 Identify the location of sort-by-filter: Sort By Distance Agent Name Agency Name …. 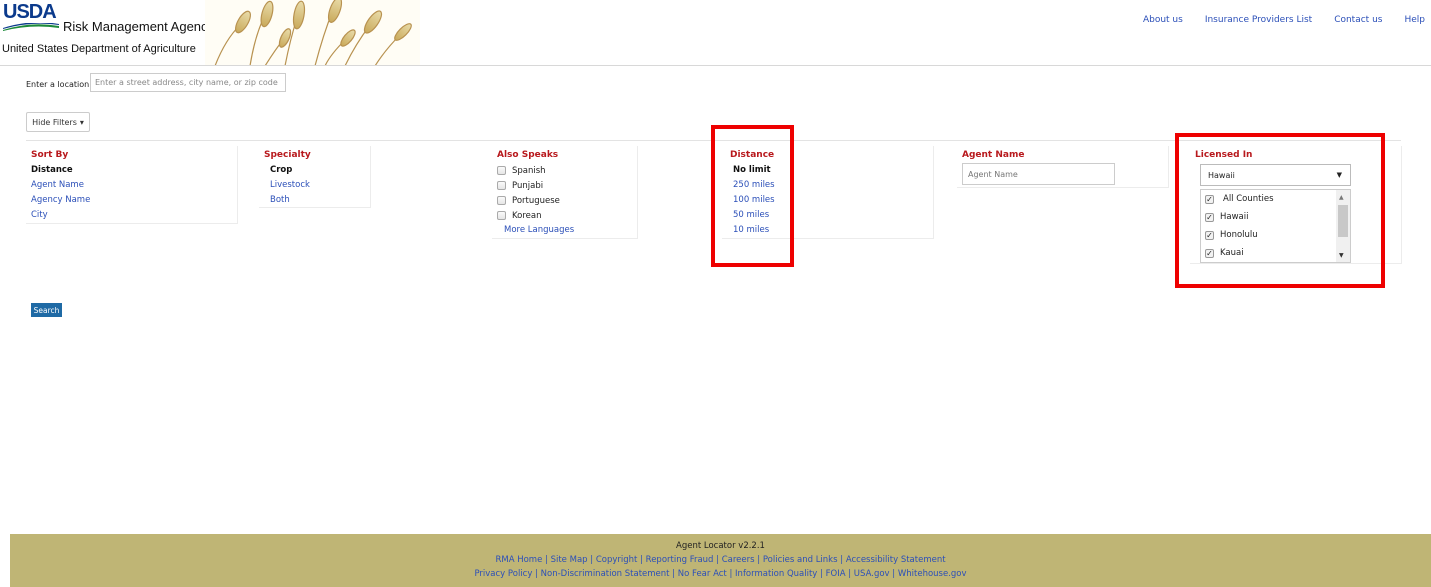
(60, 186).